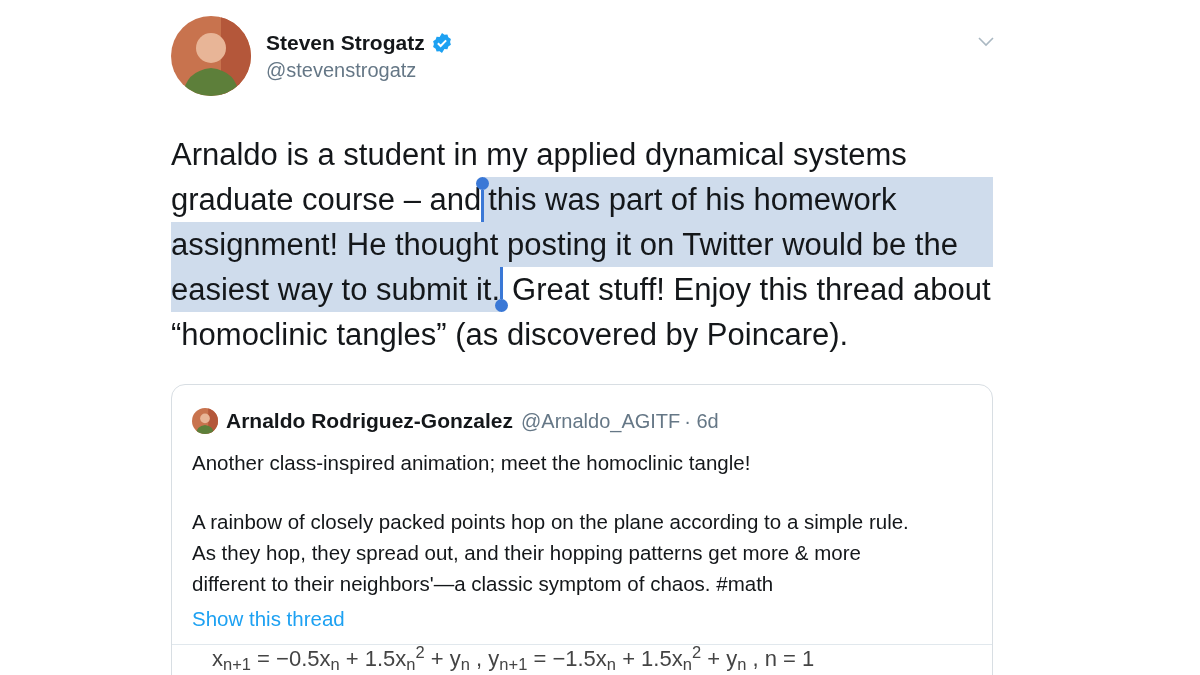 The image size is (1200, 675). What do you see at coordinates (359, 70) in the screenshot?
I see `author-handle: @stevenstrogatz` at bounding box center [359, 70].